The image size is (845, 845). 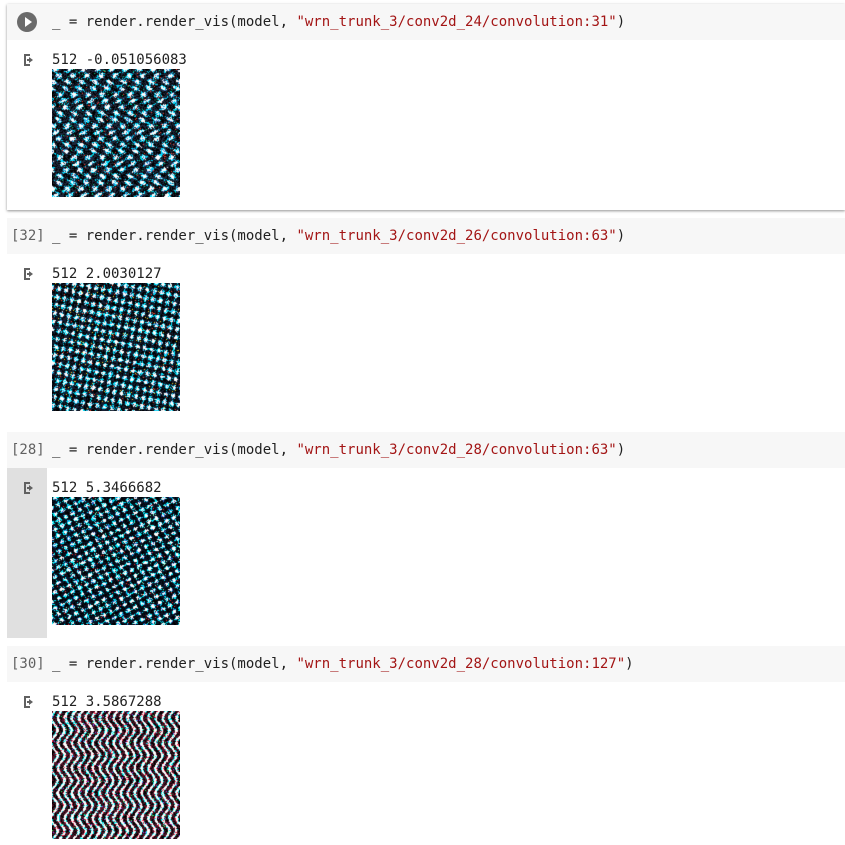 What do you see at coordinates (28, 450) in the screenshot?
I see `execution-count: [28]` at bounding box center [28, 450].